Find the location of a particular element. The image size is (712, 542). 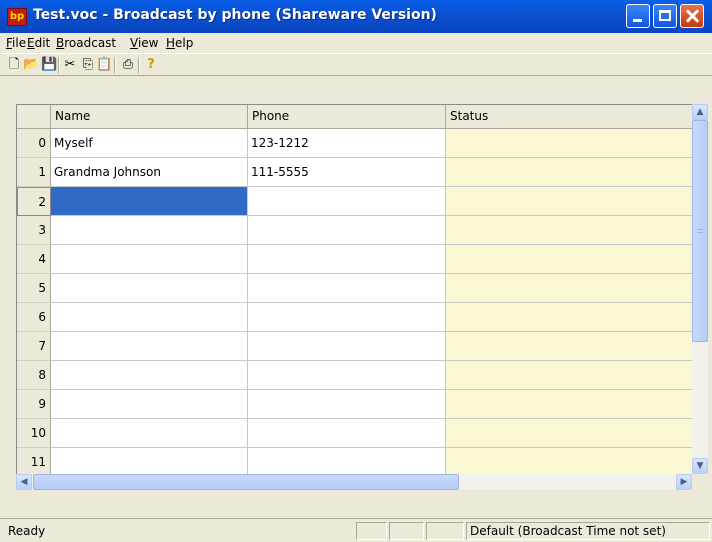

cell-name: Myself is located at coordinates (149, 143).